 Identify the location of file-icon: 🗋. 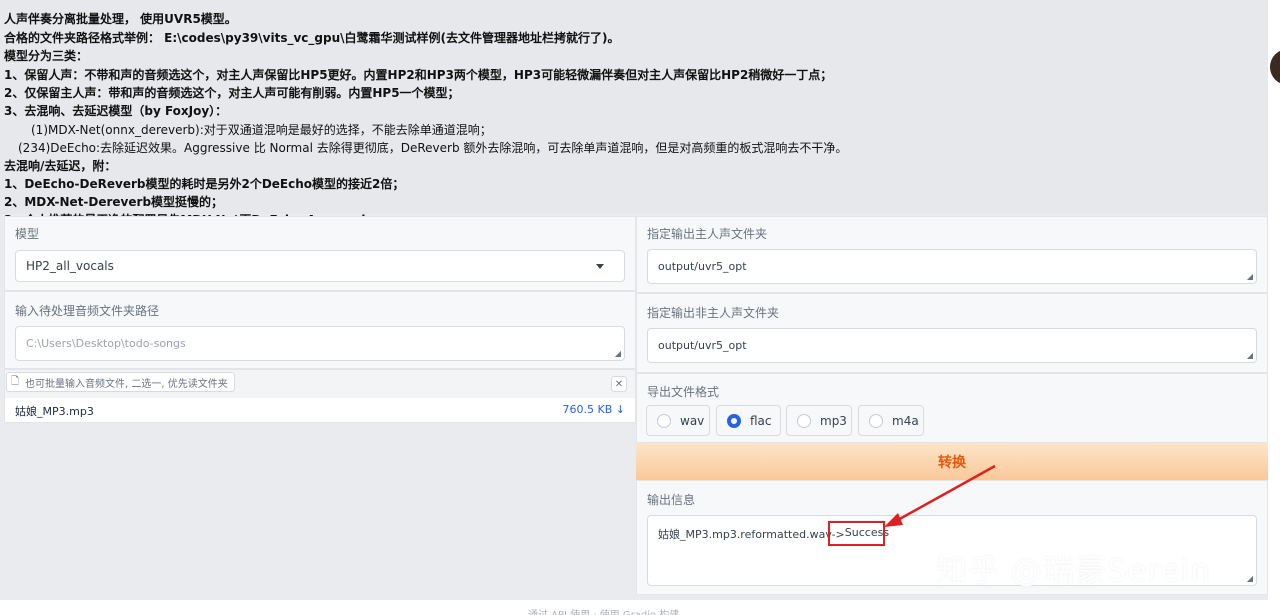
(15, 381).